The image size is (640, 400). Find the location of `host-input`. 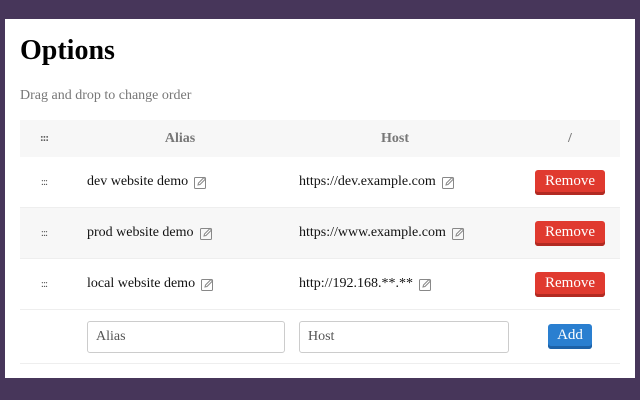

host-input is located at coordinates (404, 336).